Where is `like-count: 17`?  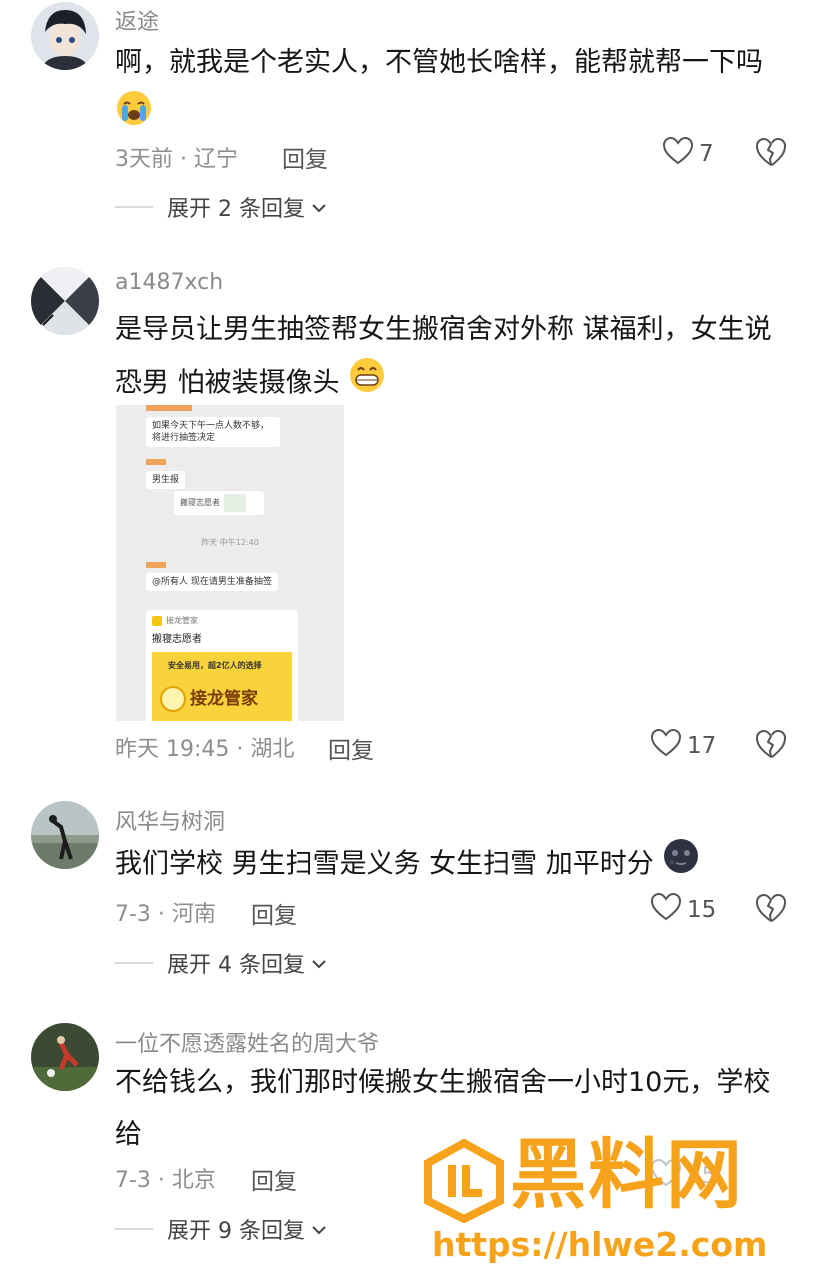
like-count: 17 is located at coordinates (702, 746).